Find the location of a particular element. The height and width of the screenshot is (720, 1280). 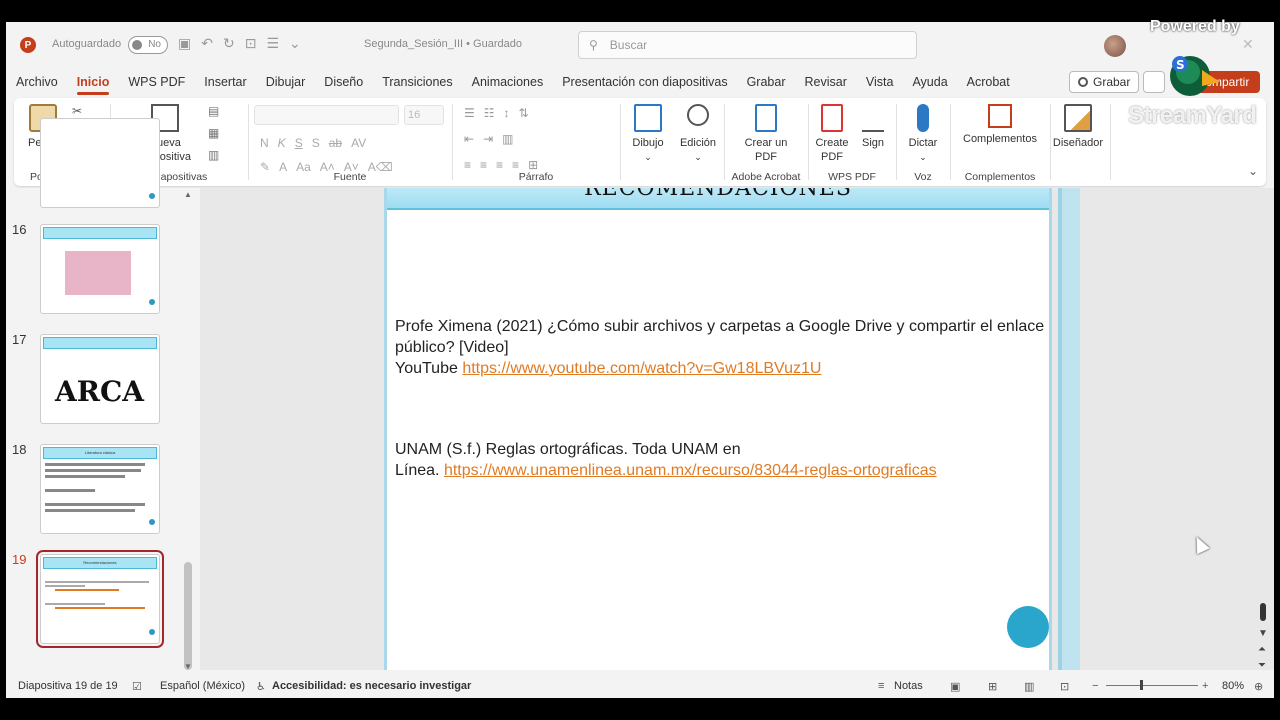

align-left-icon: ≡ is located at coordinates (467, 165).